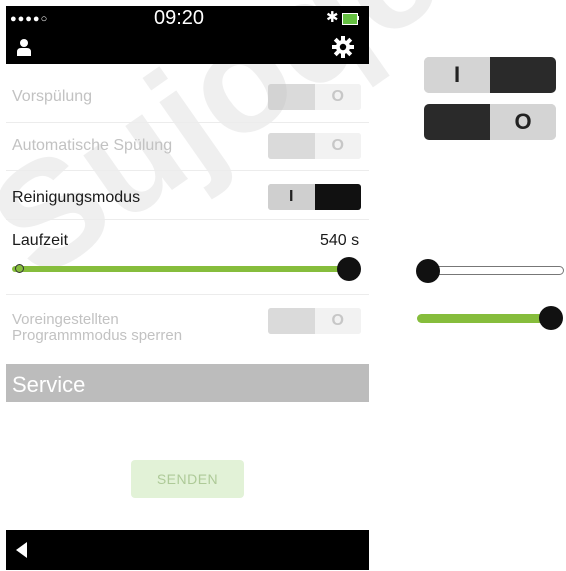 This screenshot has height=571, width=566. I want to click on reinigungsmodus-toggle: I, so click(314, 197).